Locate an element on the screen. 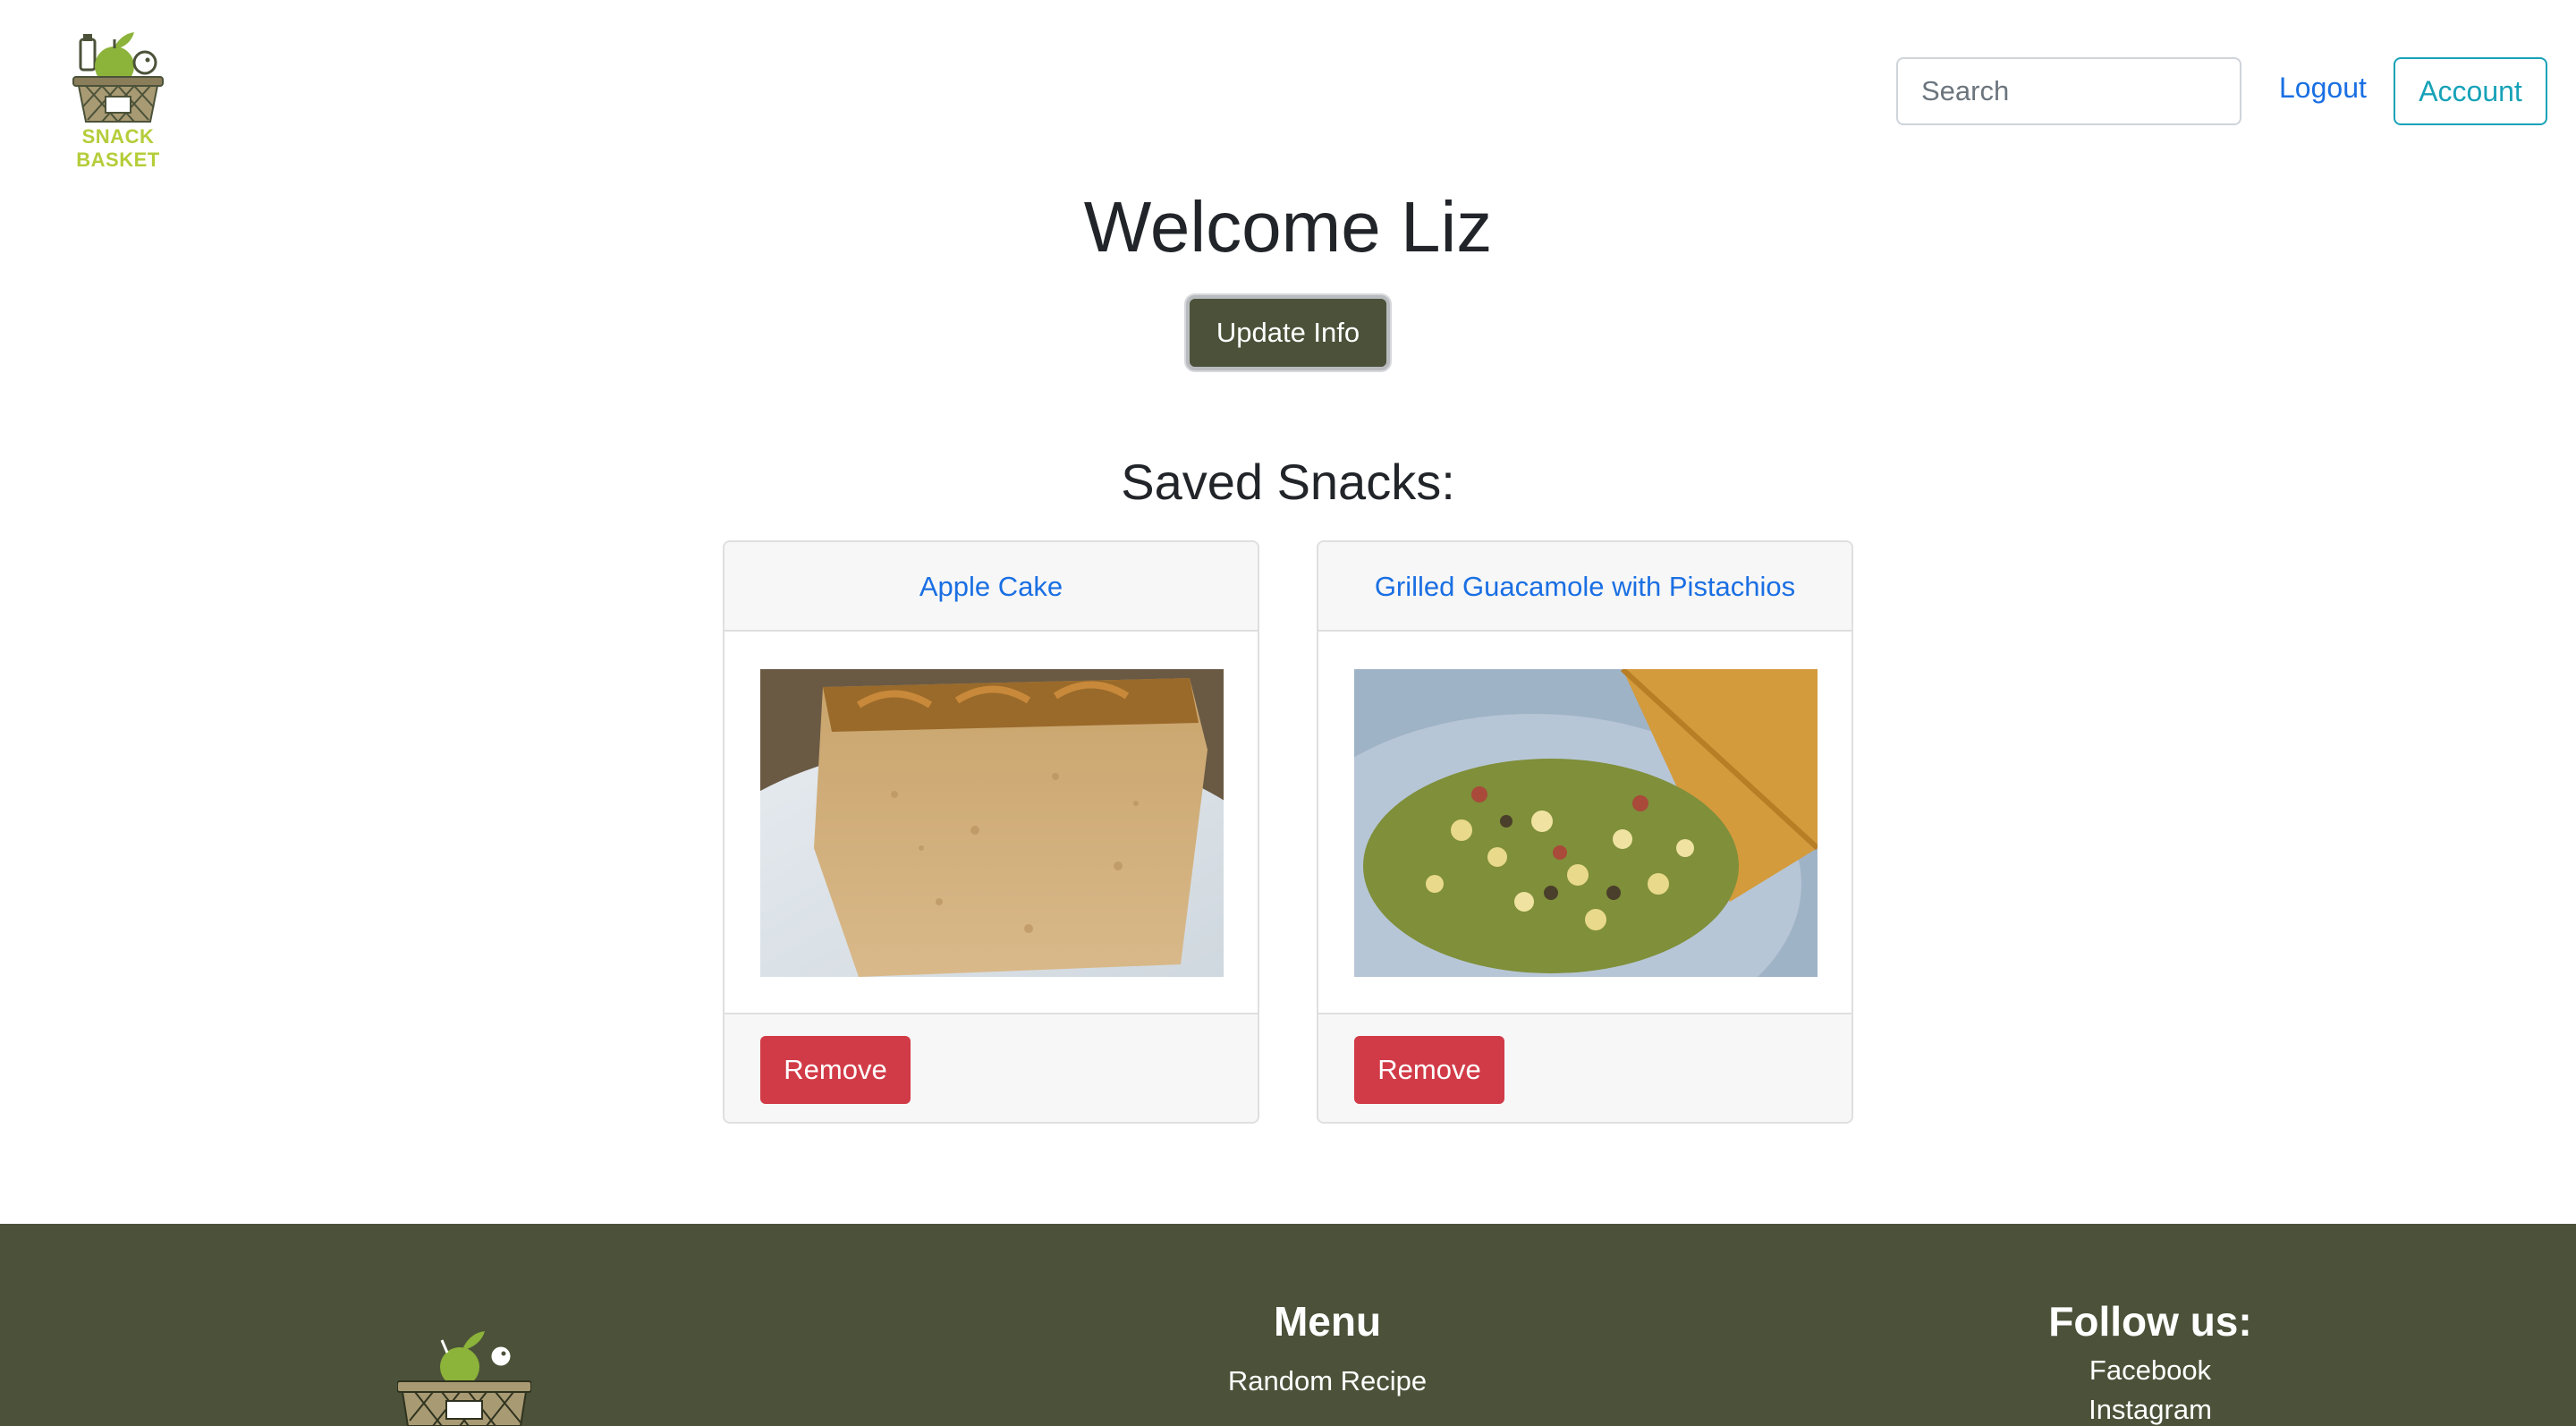 Image resolution: width=2576 pixels, height=1426 pixels. footer-follow: Follow us: Facebook Instagram is located at coordinates (2150, 1362).